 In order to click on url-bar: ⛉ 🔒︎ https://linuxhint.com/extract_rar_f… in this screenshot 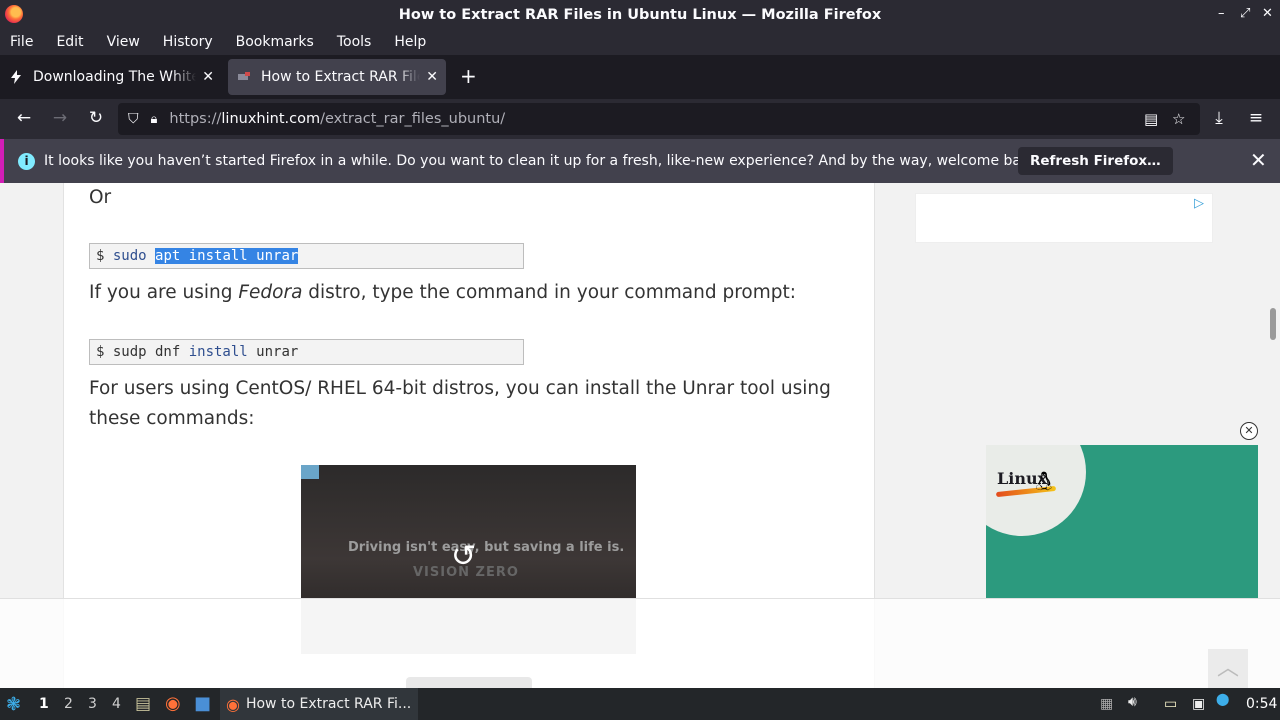, I will do `click(659, 119)`.